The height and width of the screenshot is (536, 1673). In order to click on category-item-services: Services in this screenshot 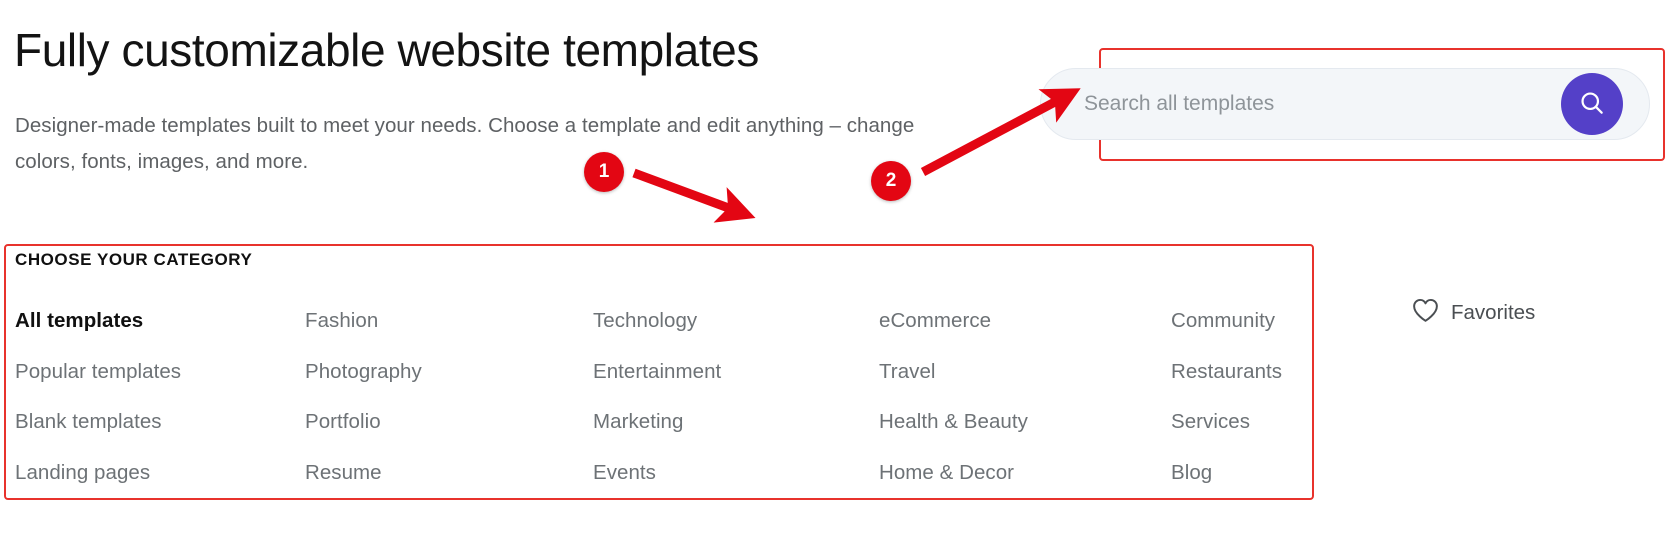, I will do `click(1261, 422)`.